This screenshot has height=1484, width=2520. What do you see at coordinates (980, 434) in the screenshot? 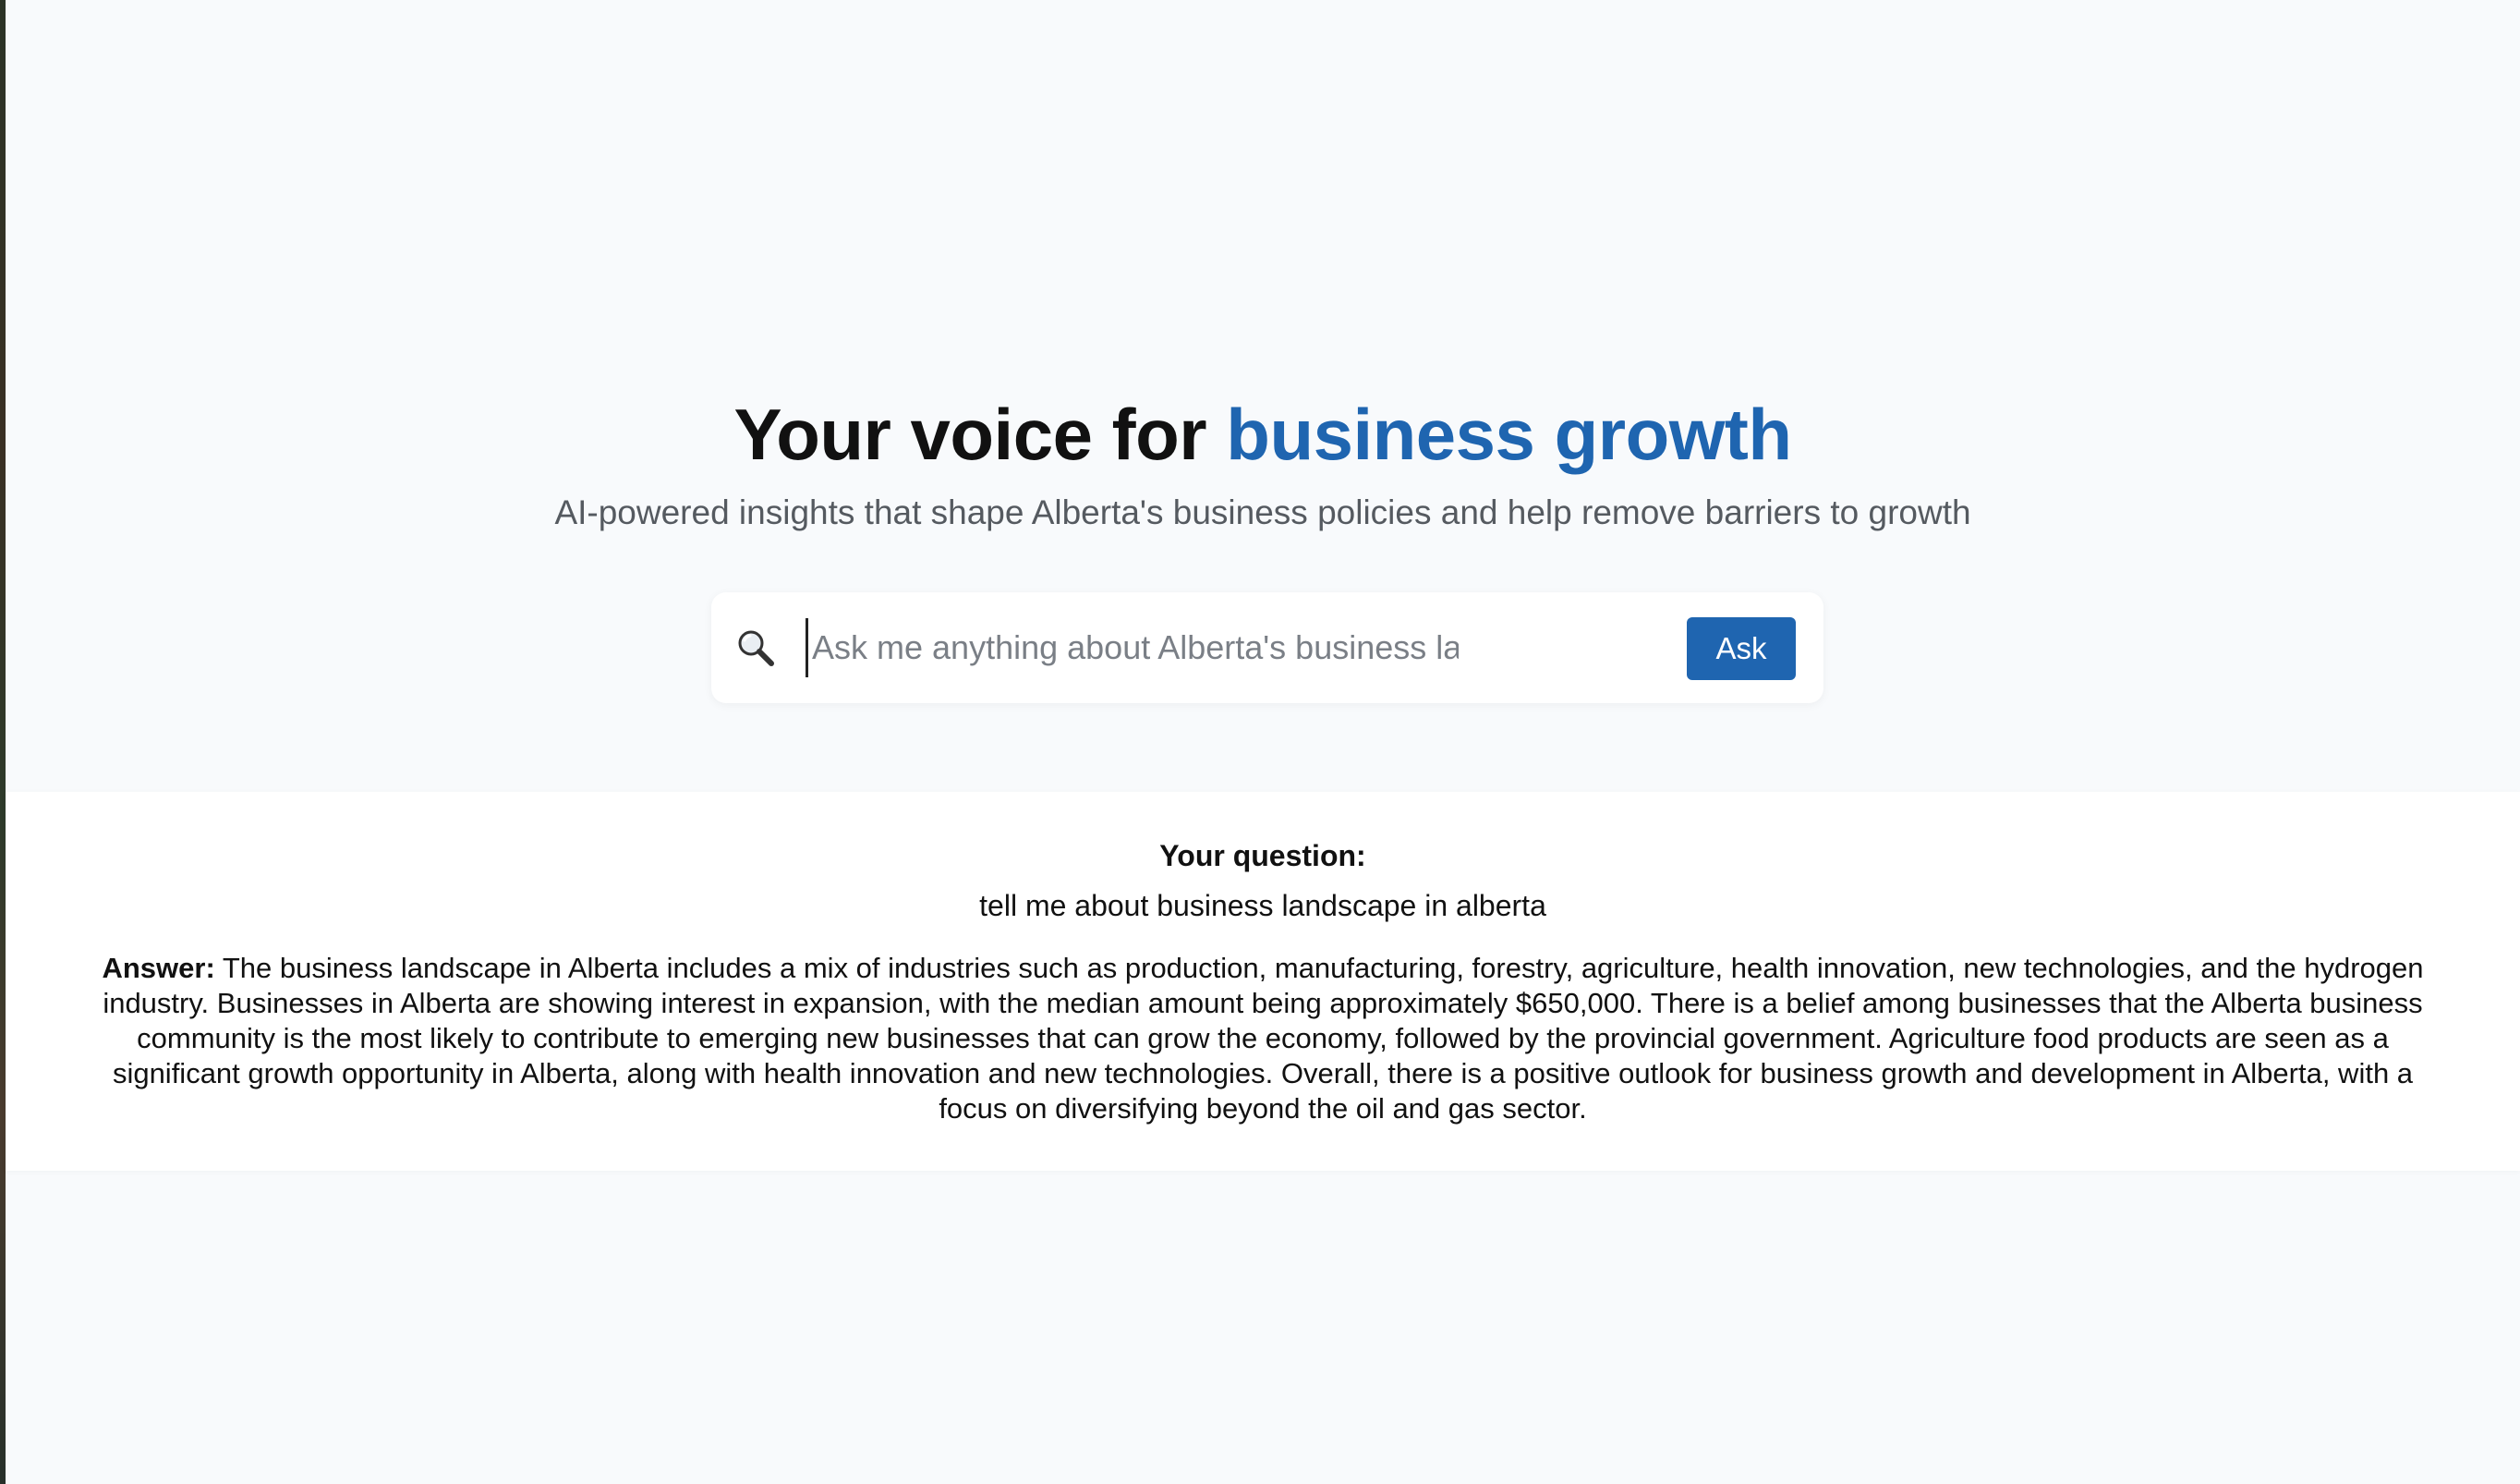
I see `title-prefix: Your voice for` at bounding box center [980, 434].